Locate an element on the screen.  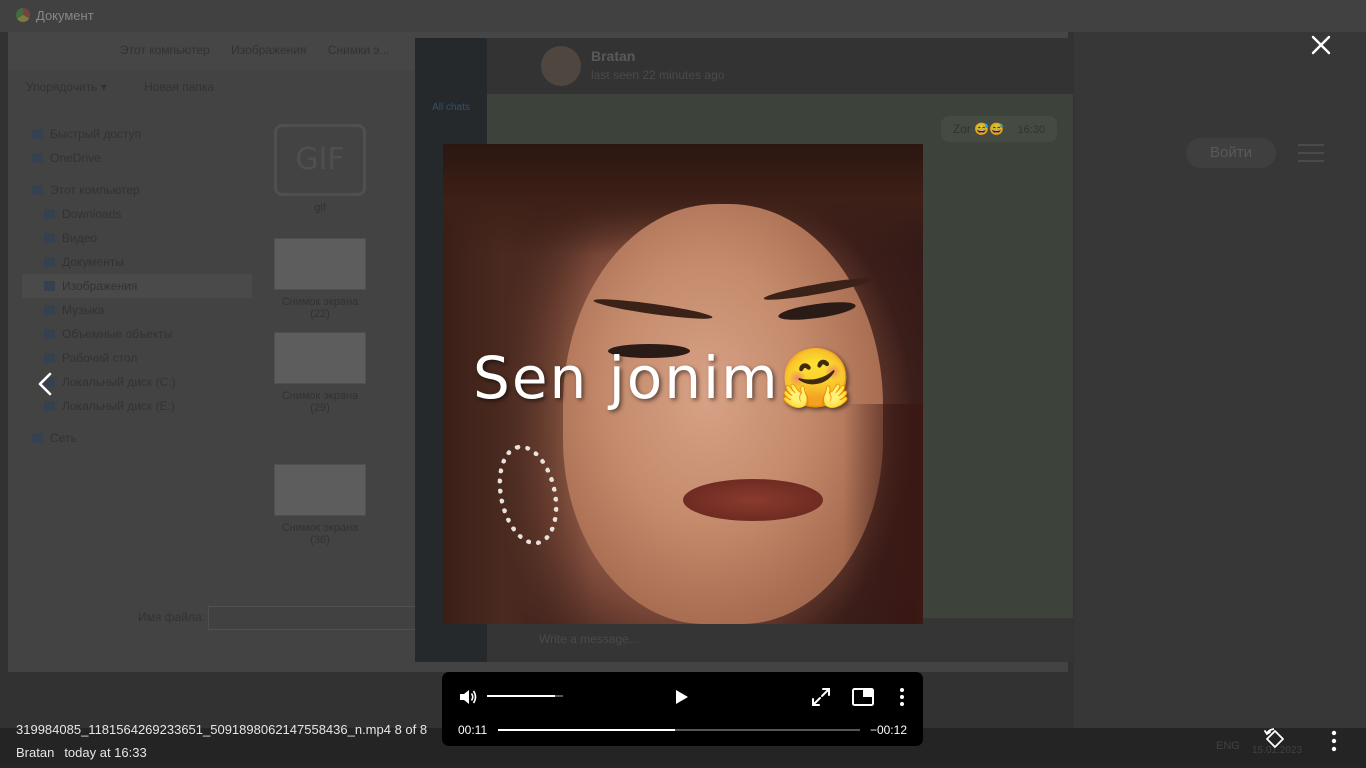
close-viewer-button is located at coordinates (1321, 45).